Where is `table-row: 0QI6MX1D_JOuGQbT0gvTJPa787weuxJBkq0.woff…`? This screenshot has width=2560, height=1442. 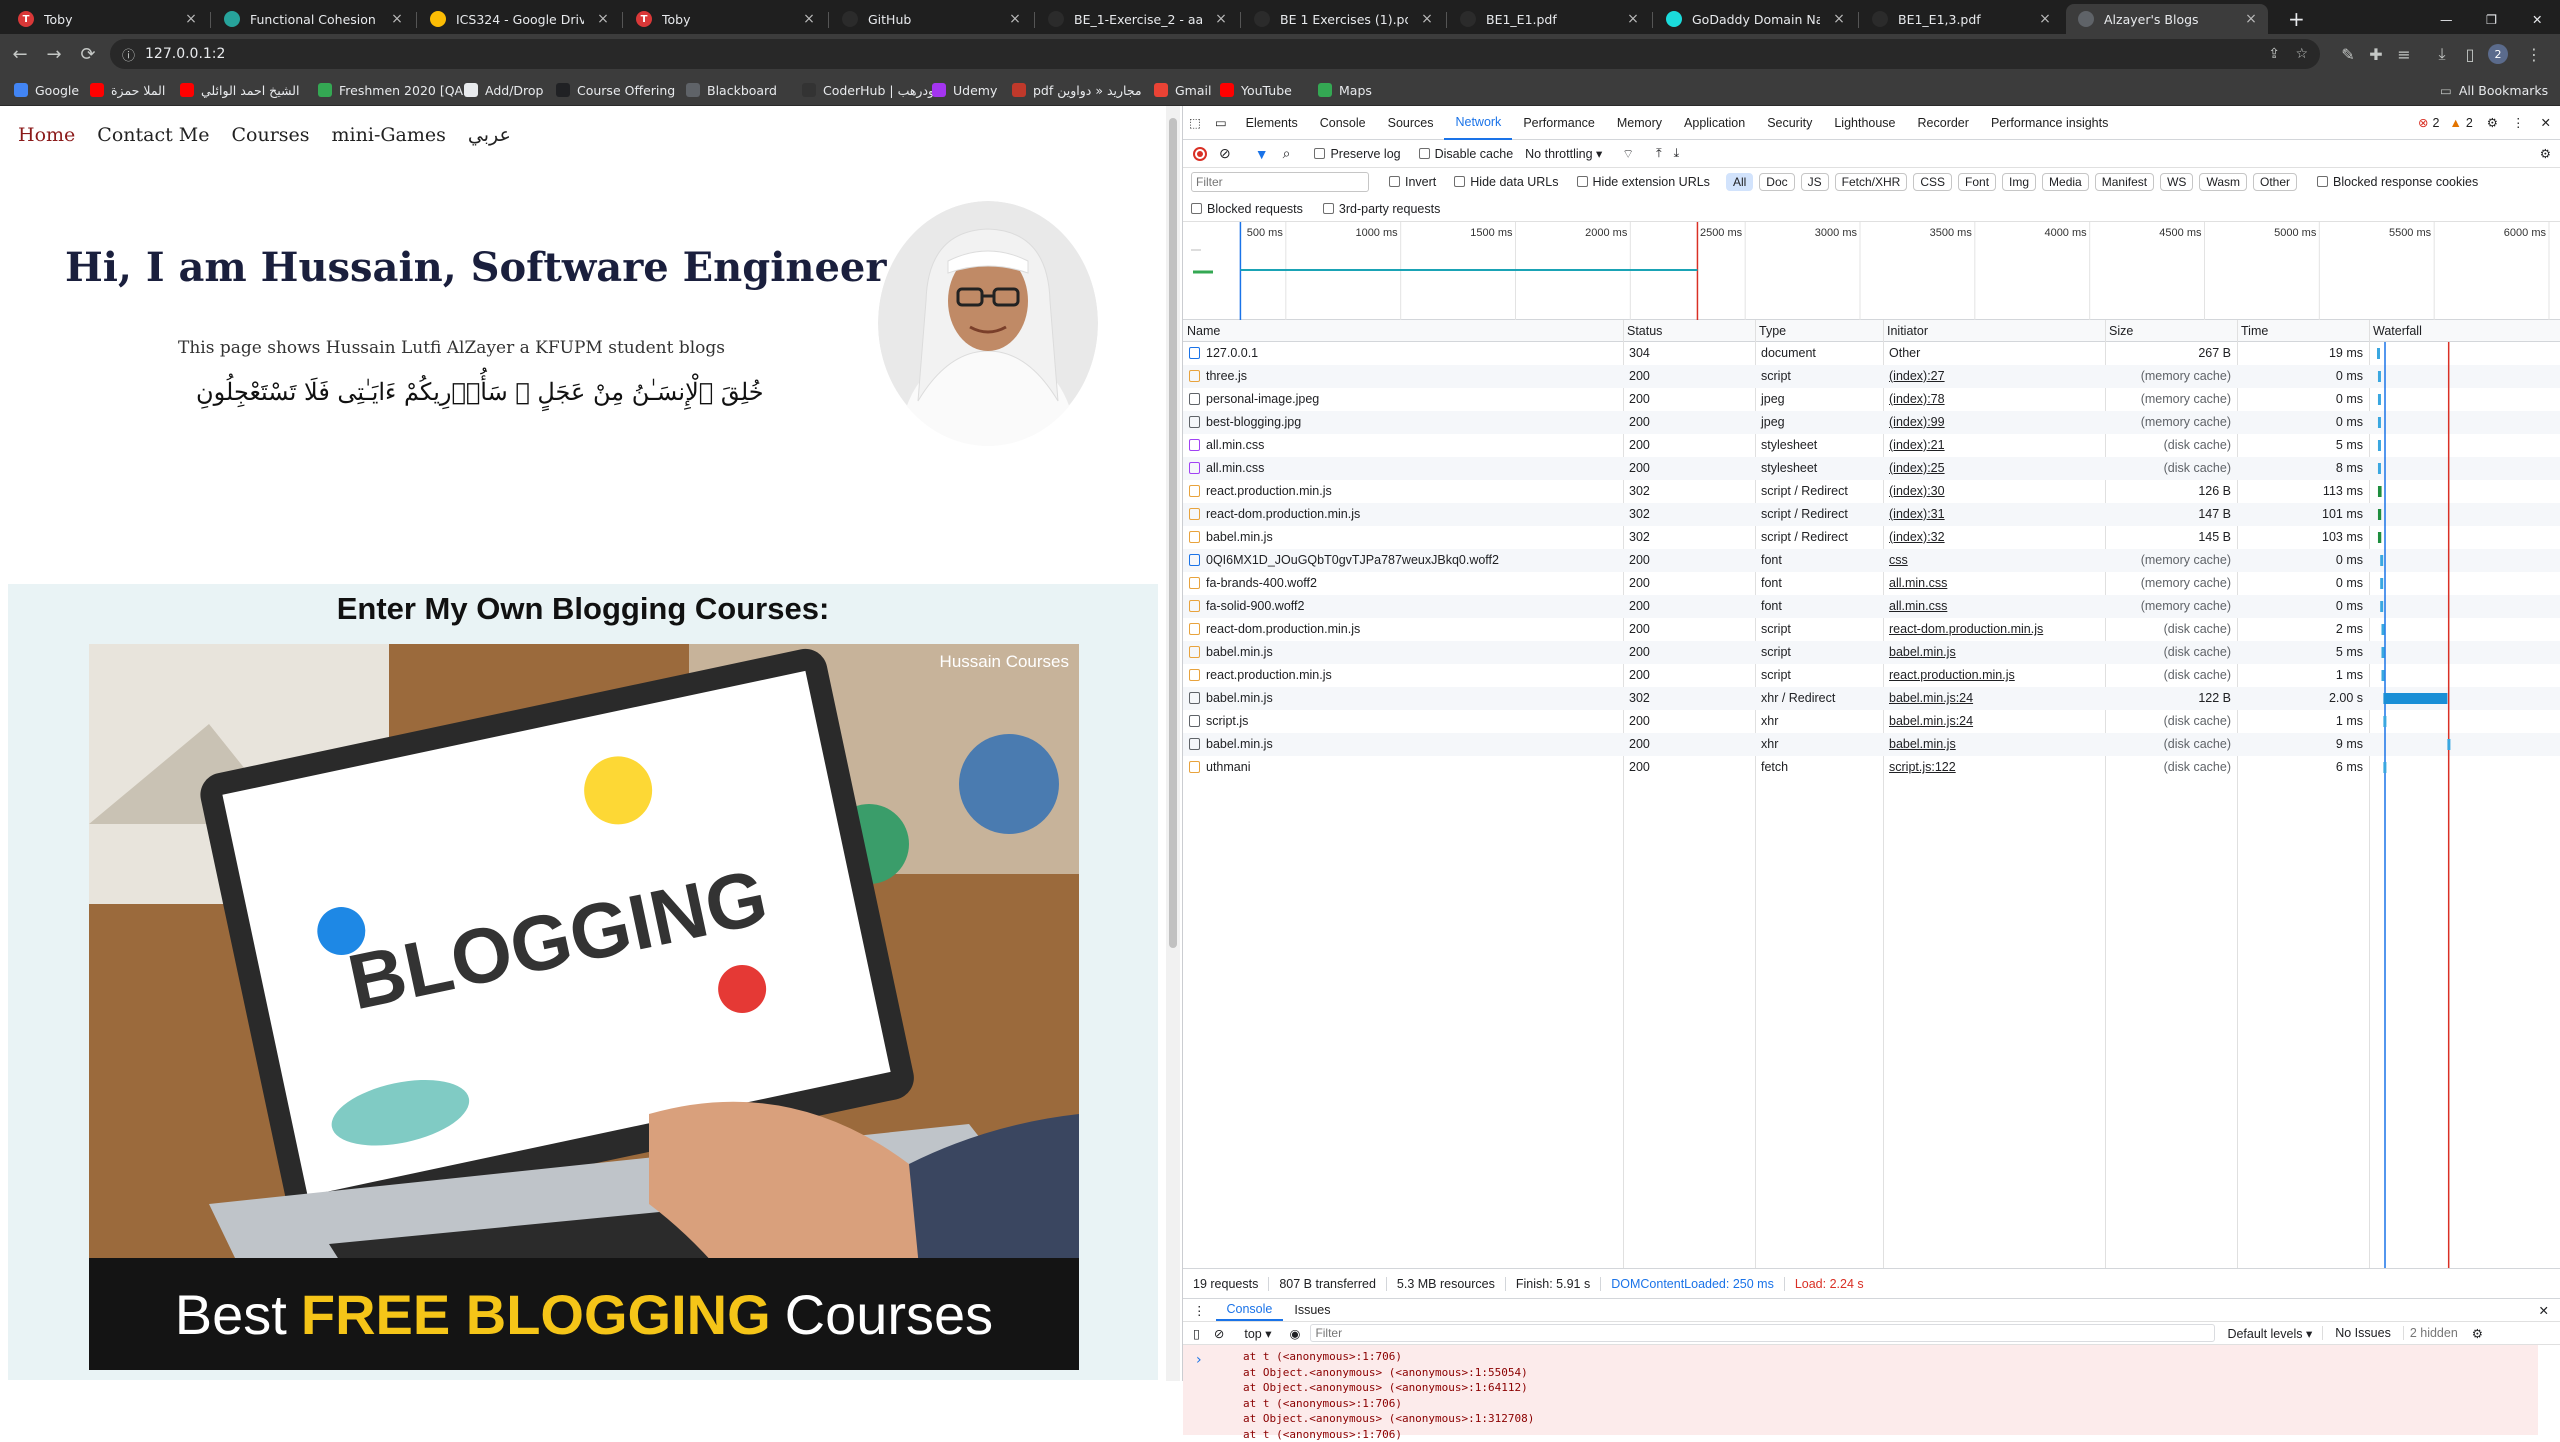 table-row: 0QI6MX1D_JOuGQbT0gvTJPa787weuxJBkq0.woff… is located at coordinates (1871, 560).